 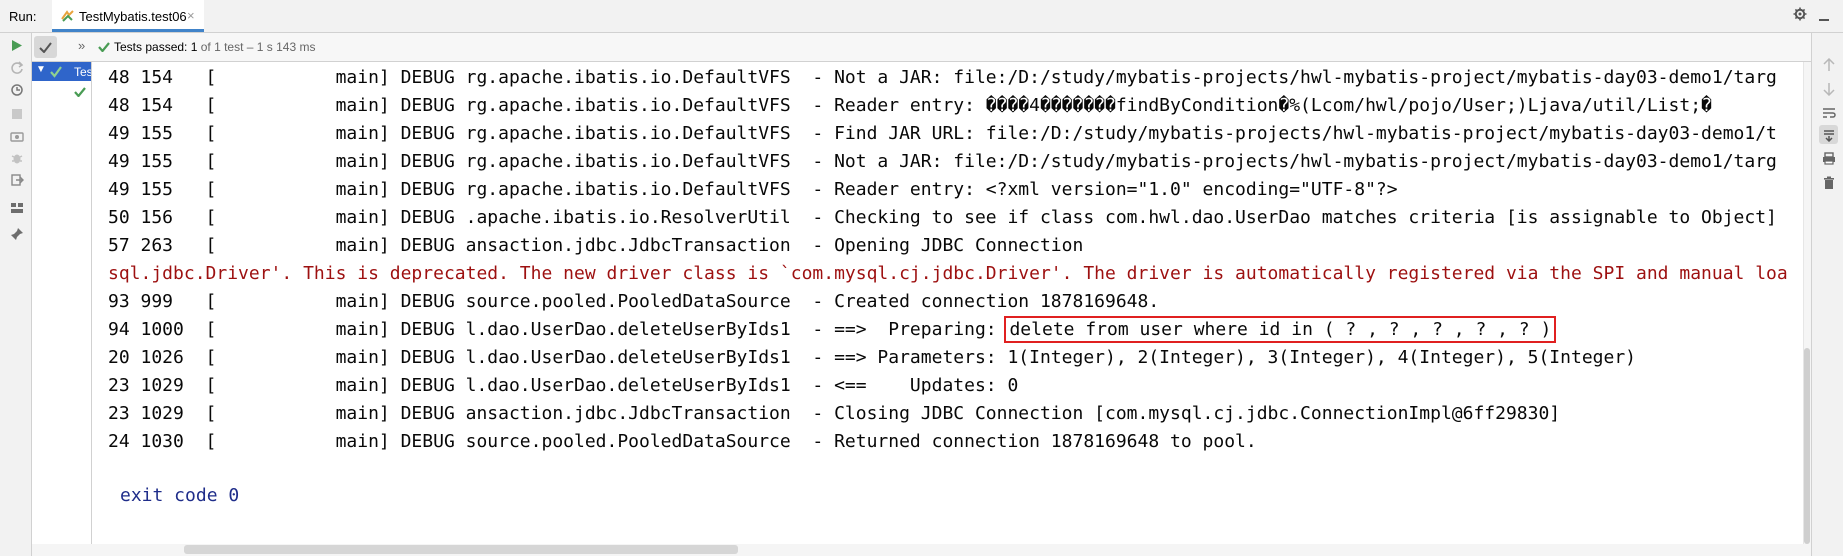 I want to click on tests-detail: of 1 test – 1 s 143 ms, so click(x=256, y=47).